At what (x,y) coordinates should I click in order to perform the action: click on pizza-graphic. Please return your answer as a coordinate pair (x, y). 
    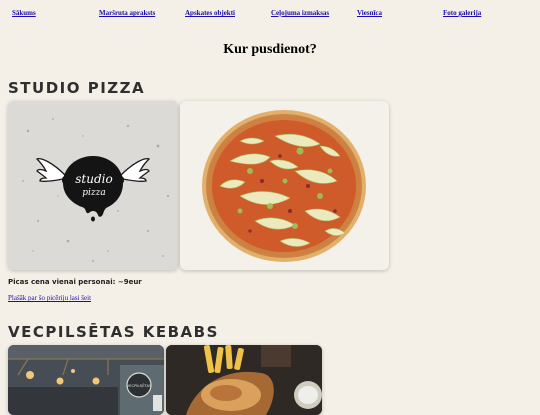
    Looking at the image, I should click on (284, 186).